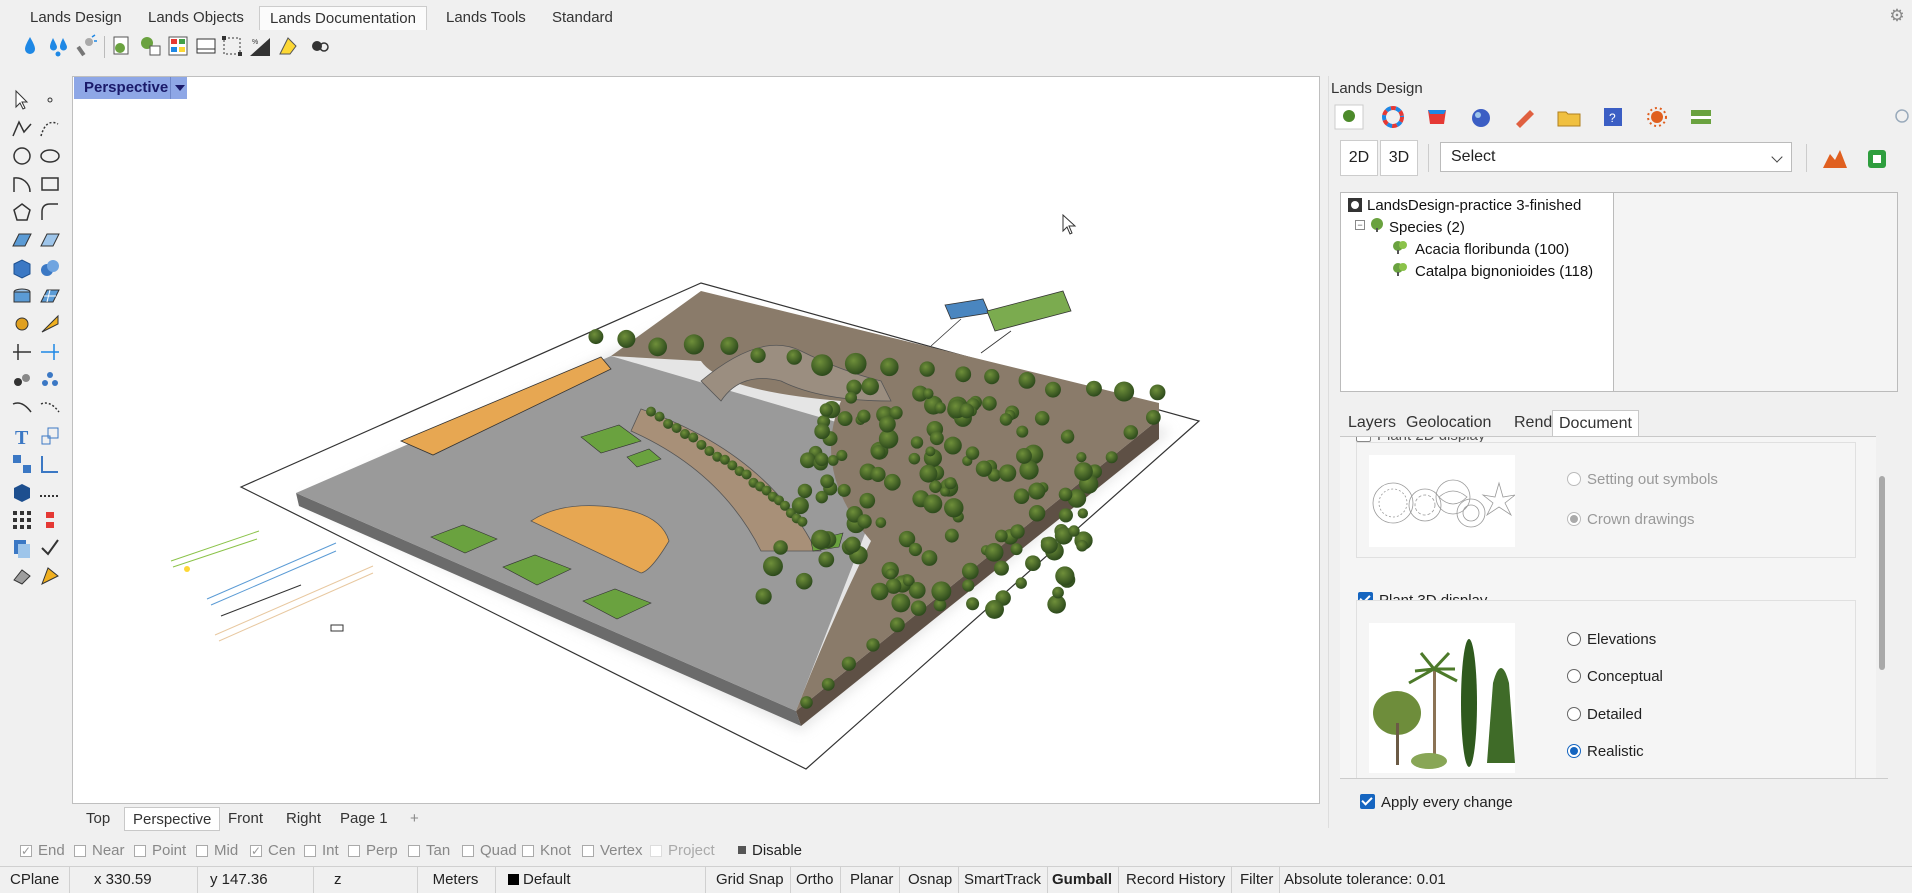 This screenshot has height=893, width=1912. I want to click on elevation-icon, so click(288, 46).